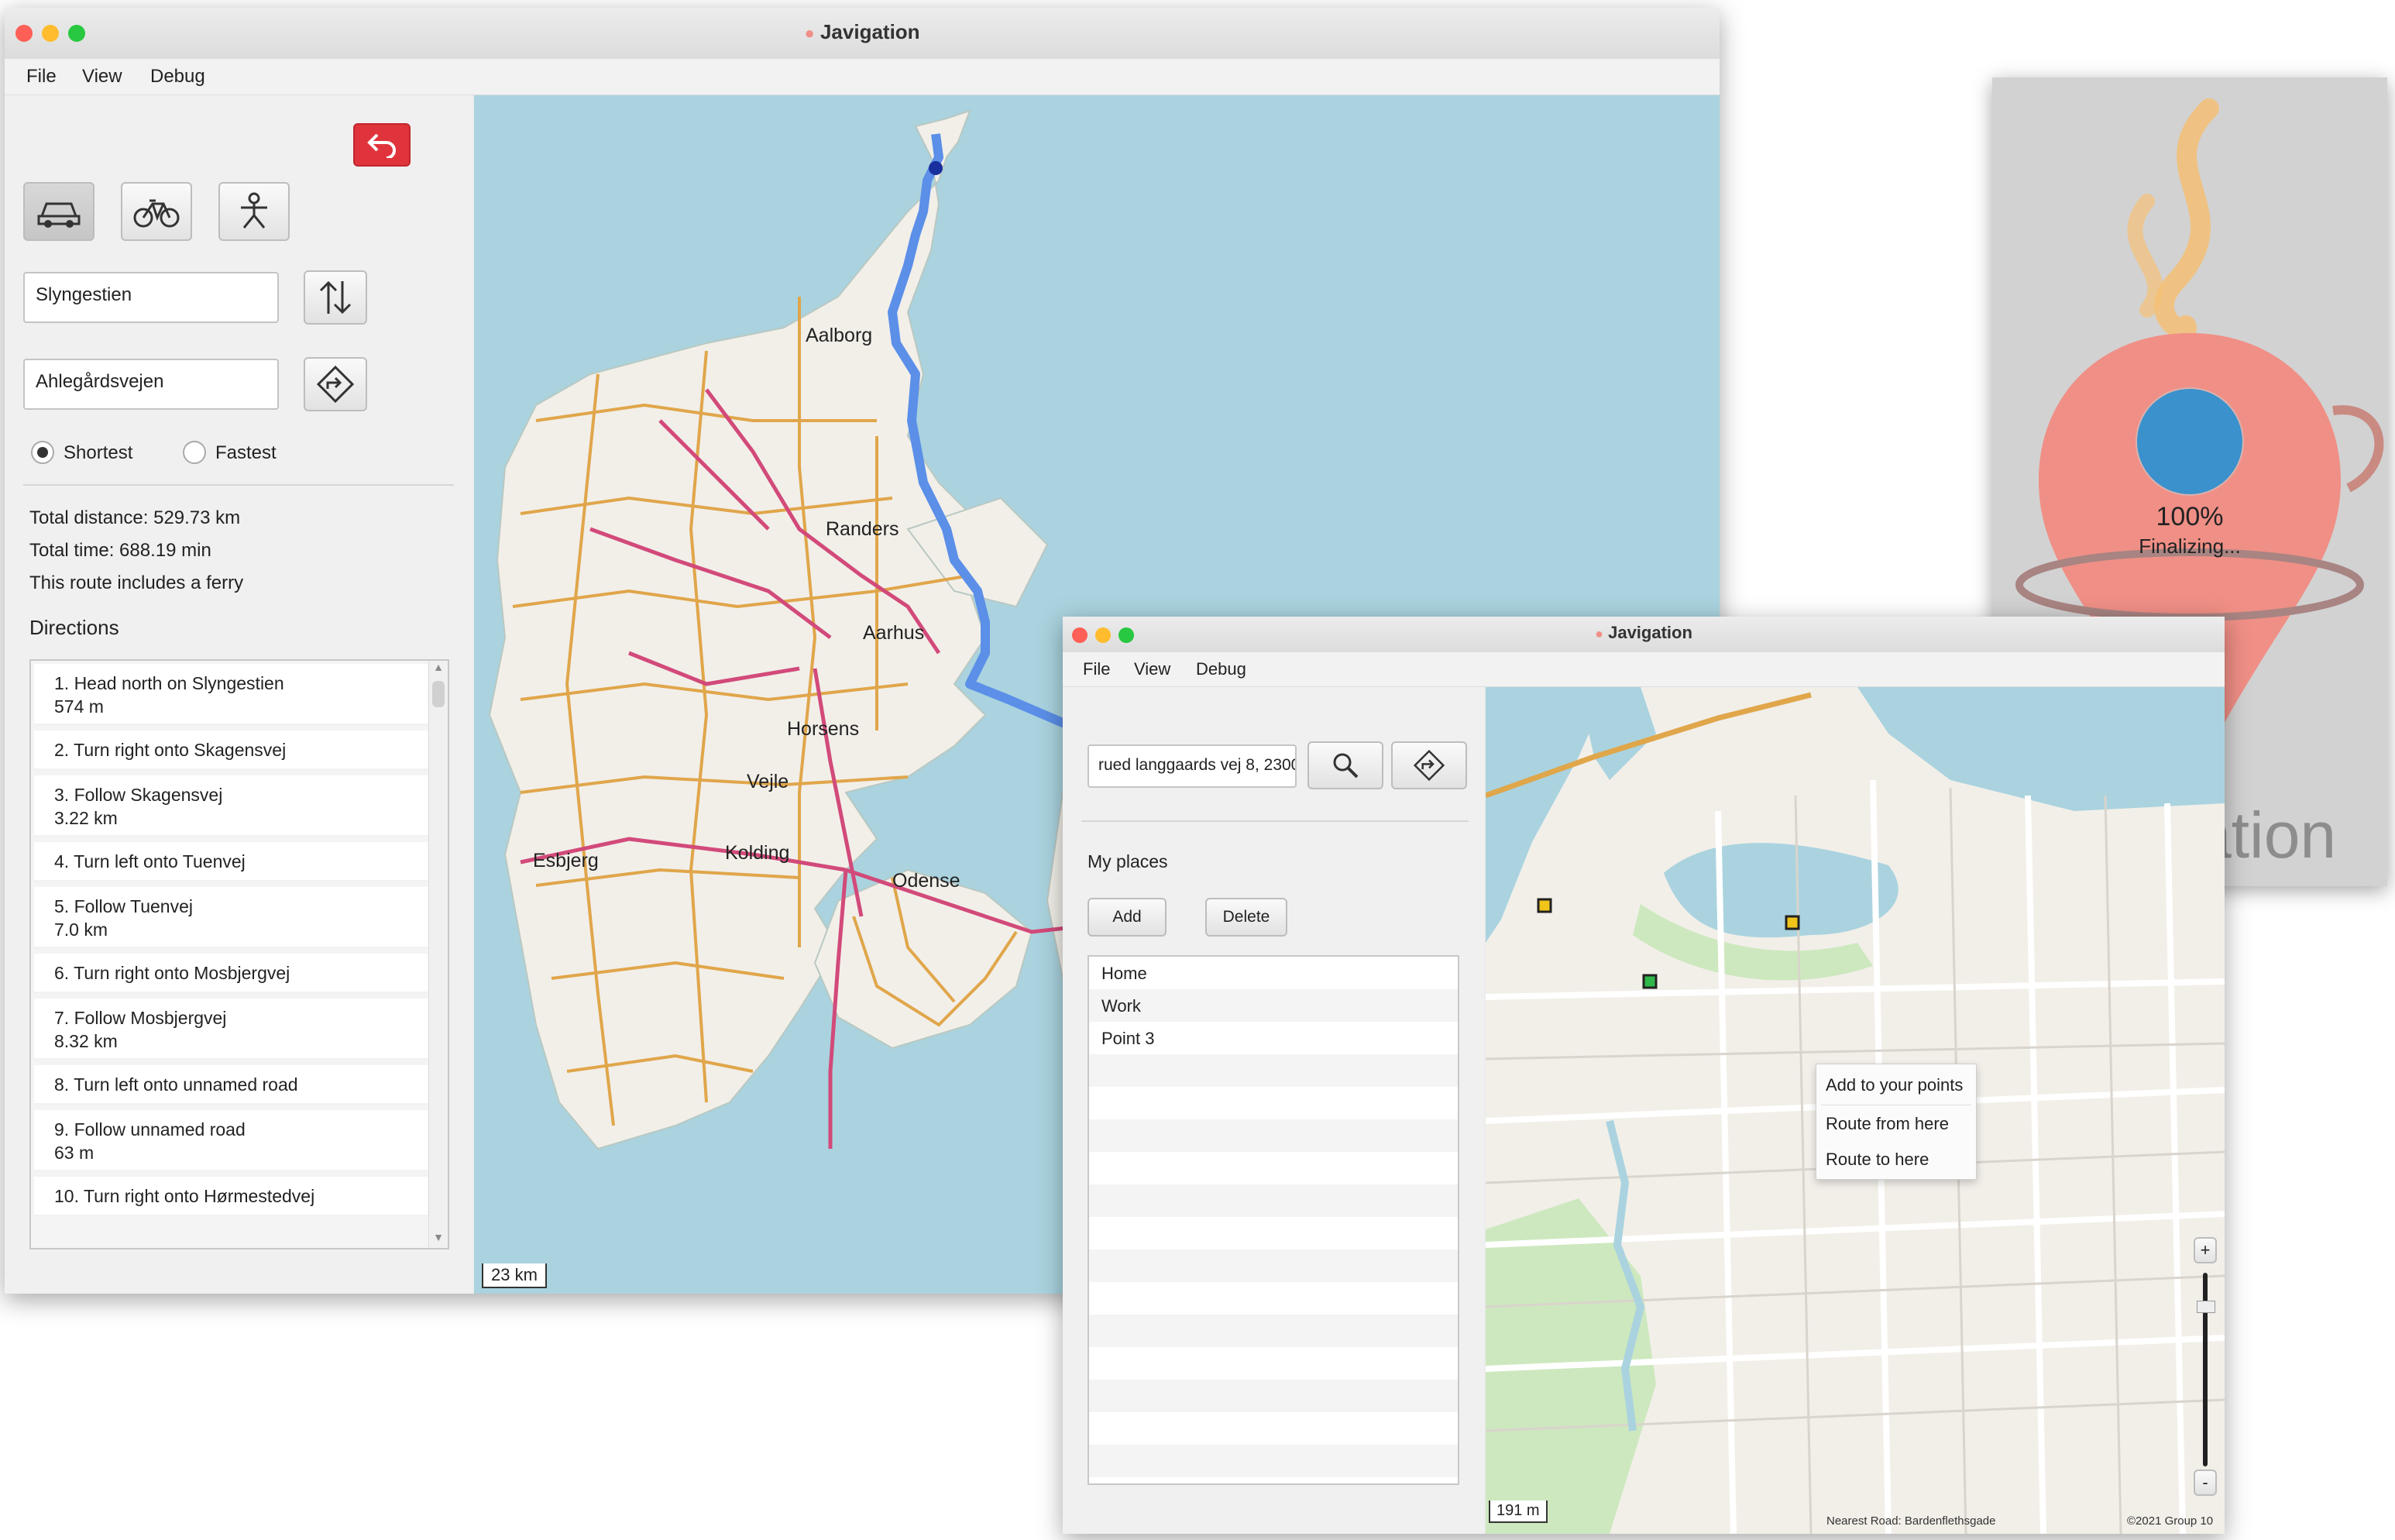 The image size is (2395, 1540). Describe the element at coordinates (1896, 1159) in the screenshot. I see `context-route-to-here: Route to here` at that location.